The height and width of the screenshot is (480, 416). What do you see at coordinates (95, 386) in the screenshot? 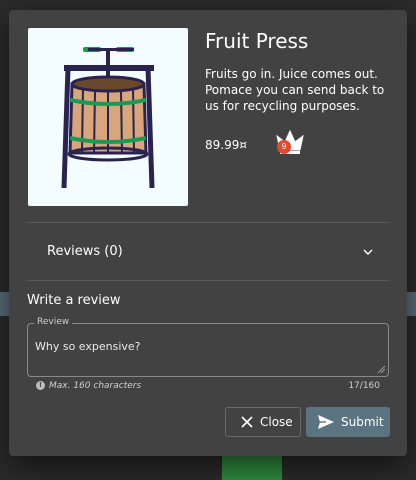
I see `character-hint: Max. 160 characters` at bounding box center [95, 386].